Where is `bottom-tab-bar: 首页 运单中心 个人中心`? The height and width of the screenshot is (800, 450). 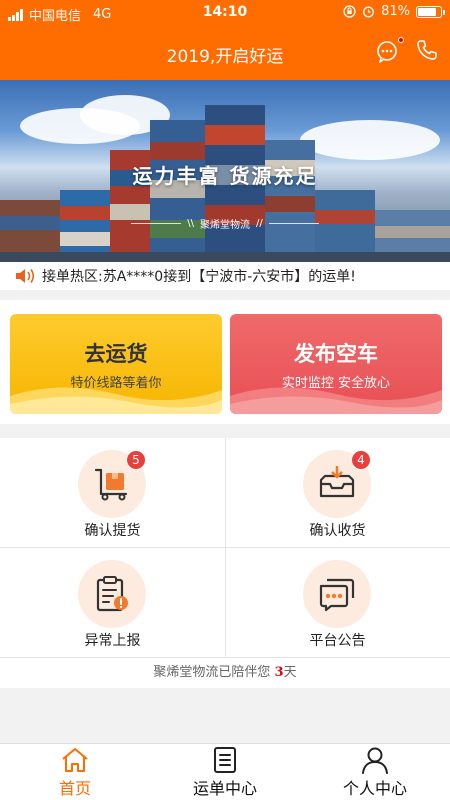 bottom-tab-bar: 首页 运单中心 个人中心 is located at coordinates (225, 771).